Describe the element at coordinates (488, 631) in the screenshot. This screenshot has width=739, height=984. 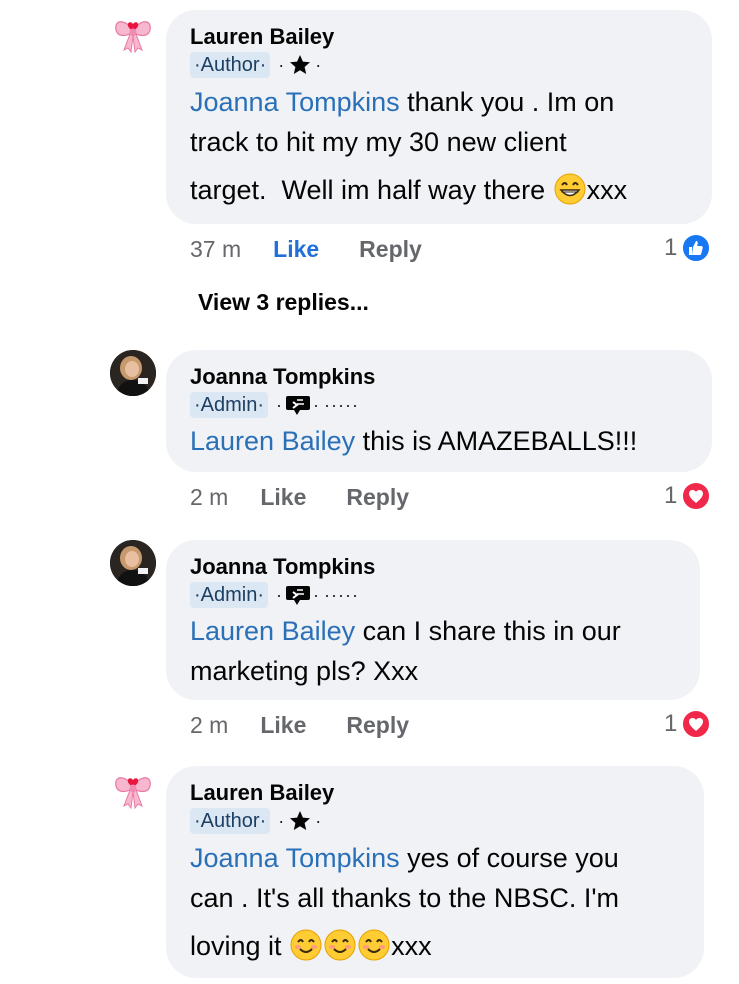
I see `comment-line: can I share this in our` at that location.